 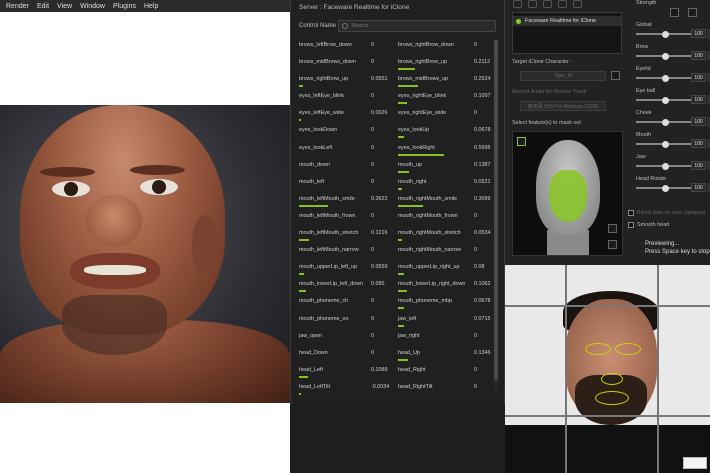 What do you see at coordinates (421, 26) in the screenshot?
I see `search-input` at bounding box center [421, 26].